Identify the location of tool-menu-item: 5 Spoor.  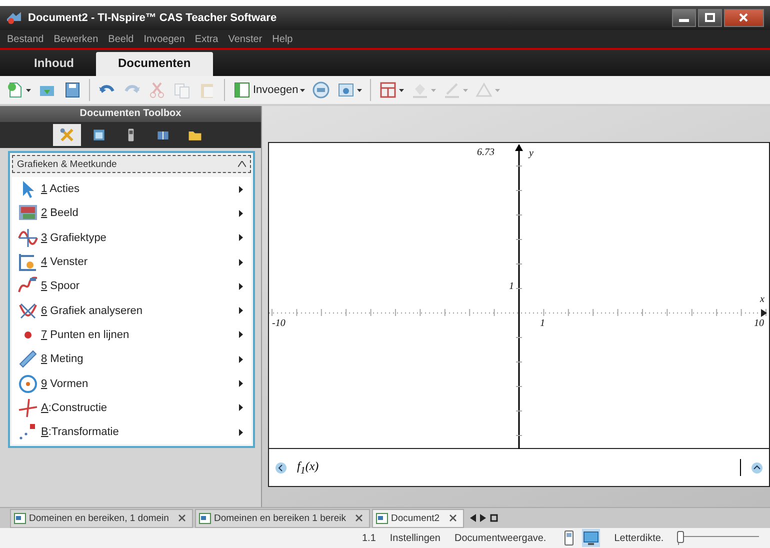
(131, 286).